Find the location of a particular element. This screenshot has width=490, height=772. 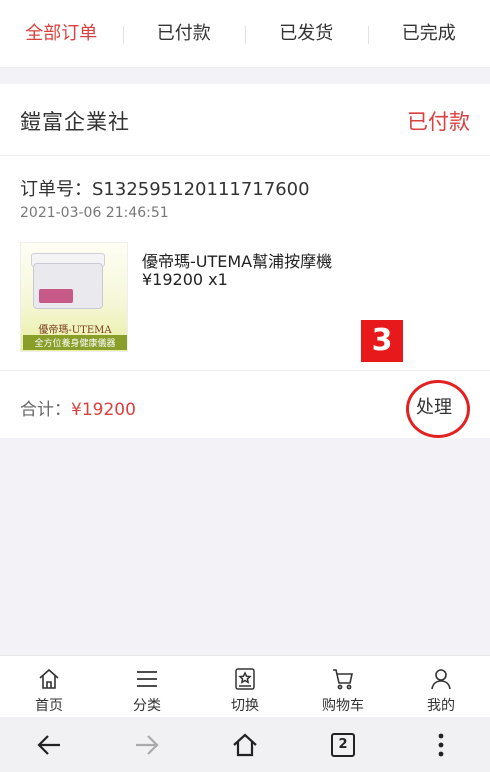

product-image: 優帝瑪-UTEMA 全方位養身健康儀器 is located at coordinates (74, 297).